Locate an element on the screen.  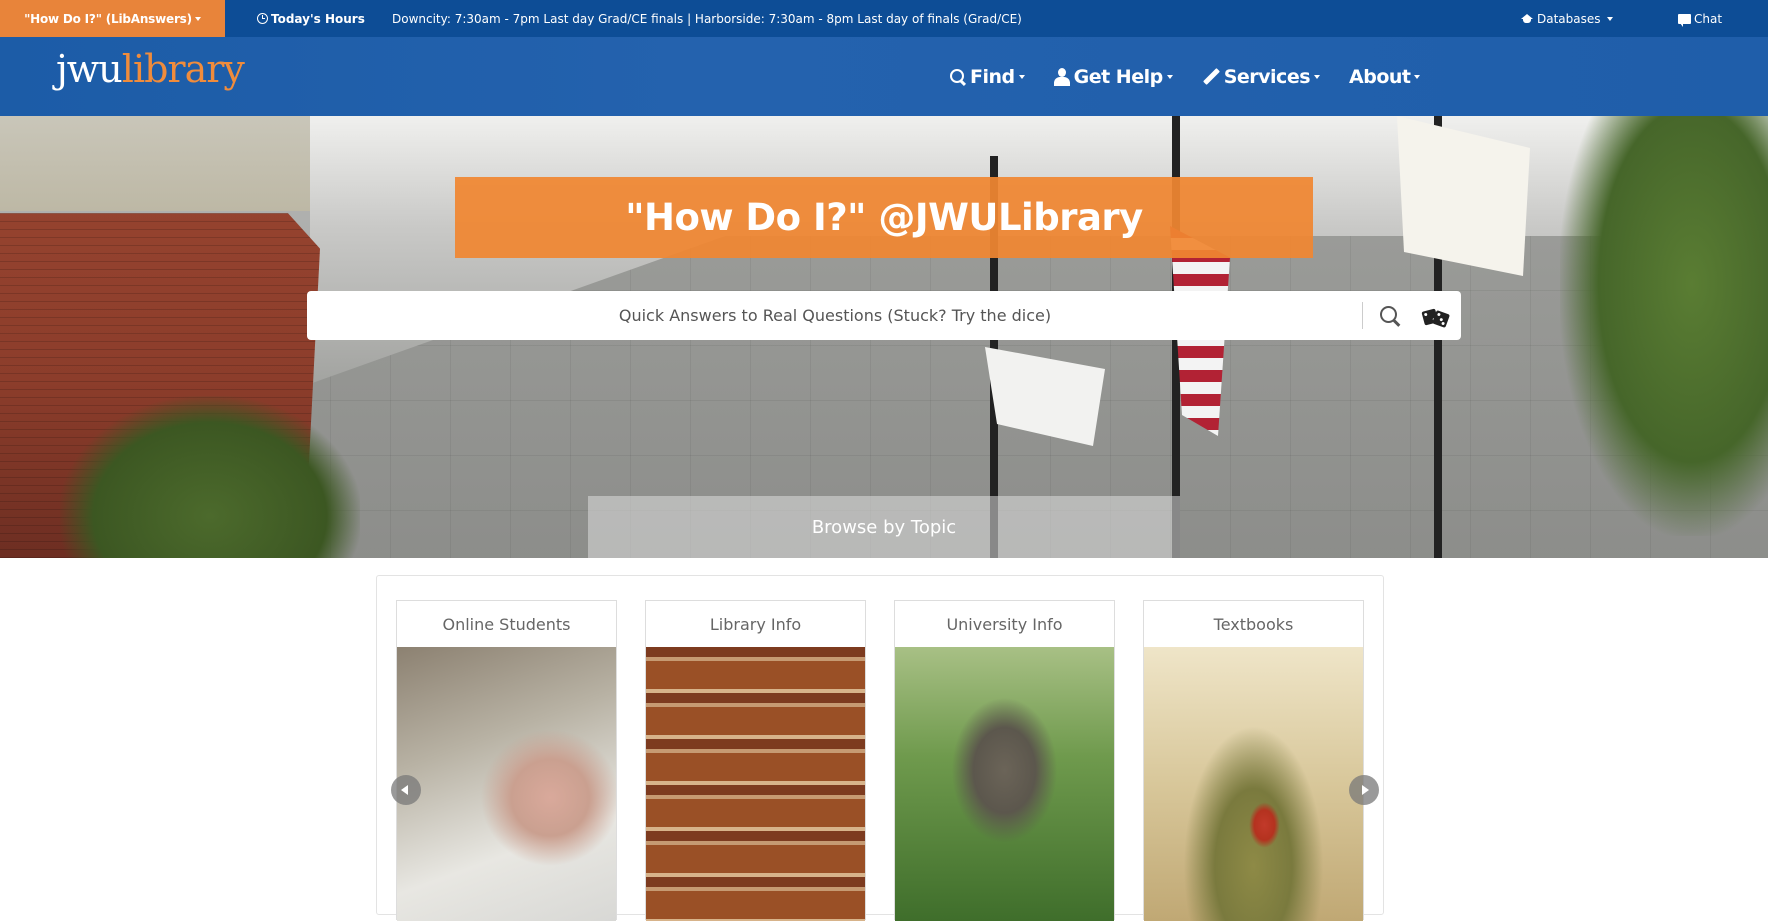
nav-find-label: Find is located at coordinates (992, 76).